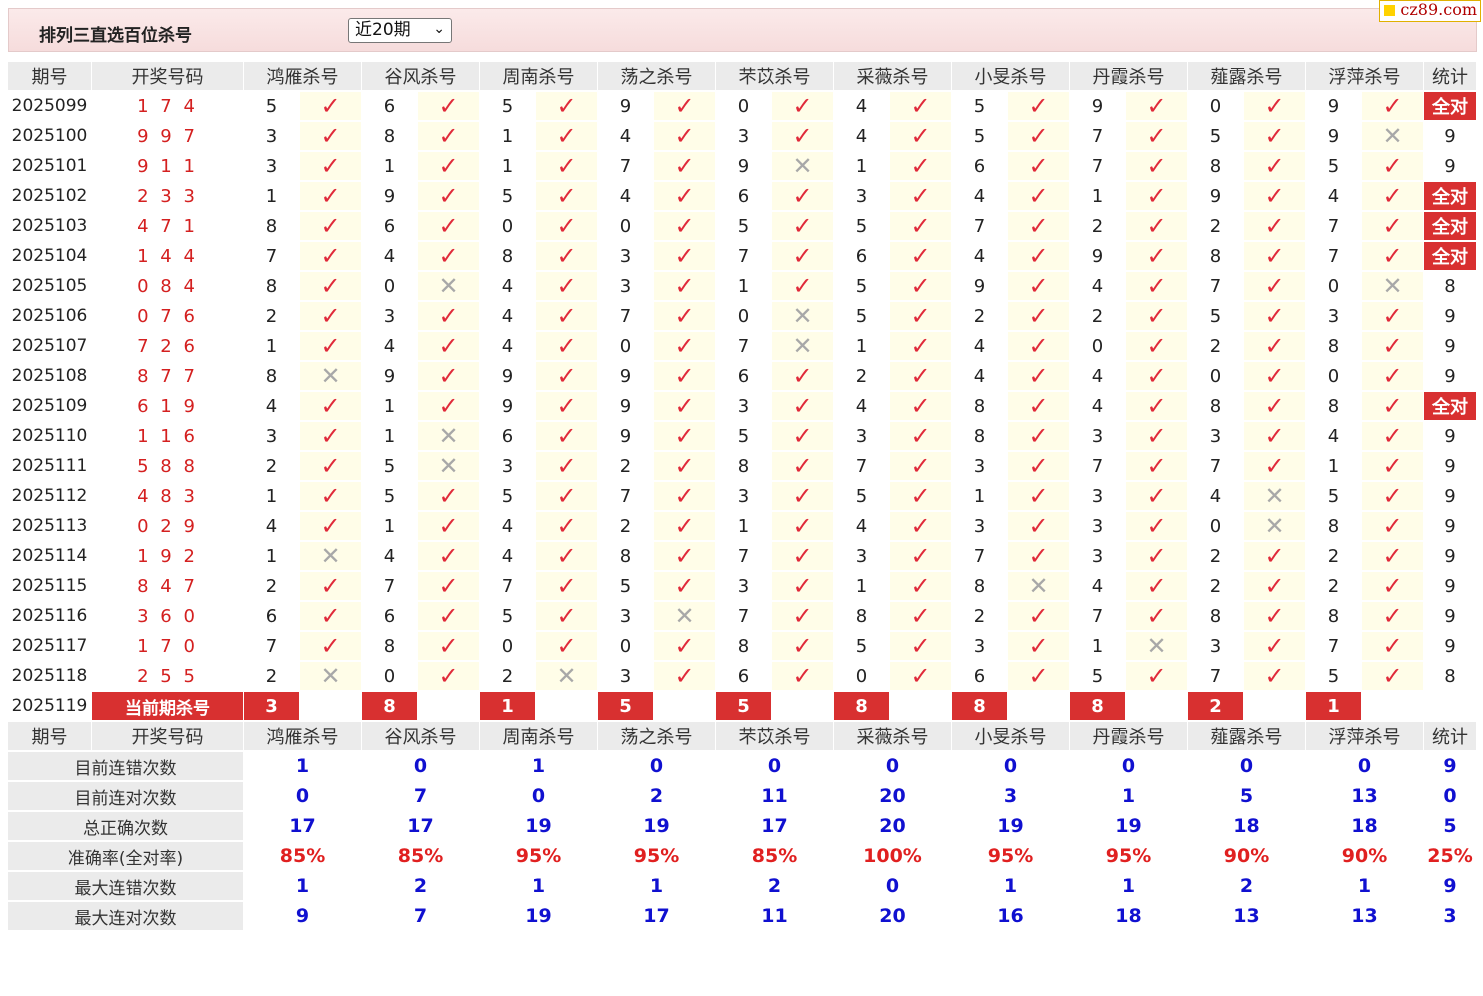  I want to click on blank-cell, so click(685, 707).